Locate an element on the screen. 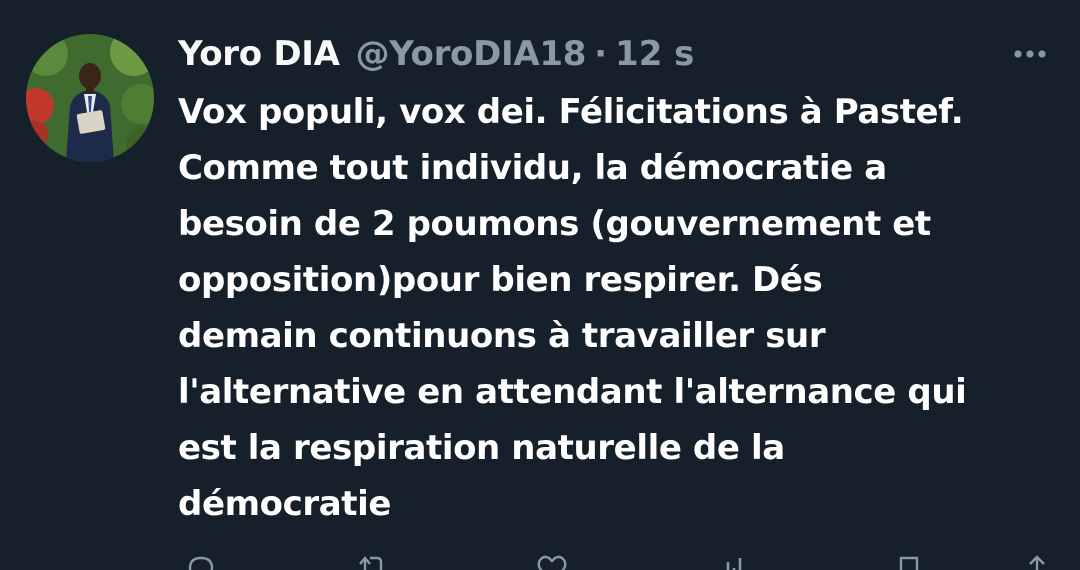 This screenshot has height=570, width=1080. share-button is located at coordinates (1037, 562).